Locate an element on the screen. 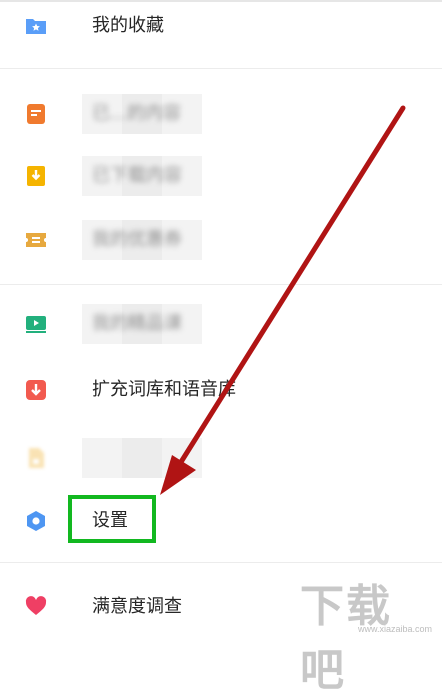 The image size is (442, 698). menu-item-label: 我的精品课 is located at coordinates (137, 323).